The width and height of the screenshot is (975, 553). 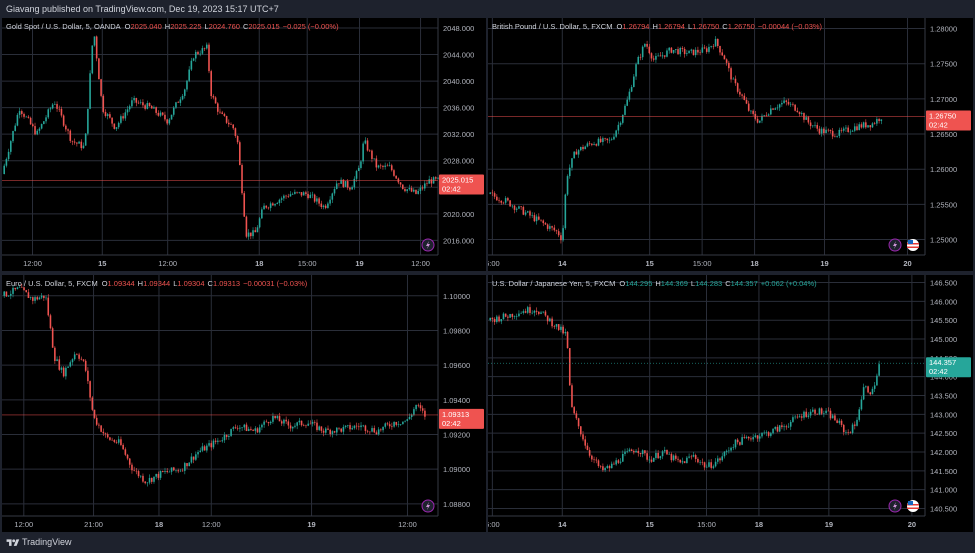 I want to click on y-tick-label: 2020.000, so click(x=458, y=214).